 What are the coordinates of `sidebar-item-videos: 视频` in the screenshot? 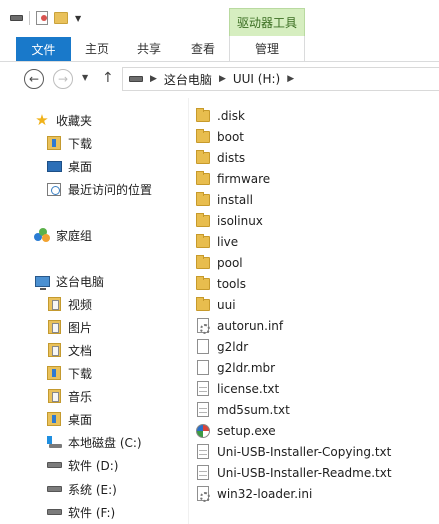 It's located at (69, 304).